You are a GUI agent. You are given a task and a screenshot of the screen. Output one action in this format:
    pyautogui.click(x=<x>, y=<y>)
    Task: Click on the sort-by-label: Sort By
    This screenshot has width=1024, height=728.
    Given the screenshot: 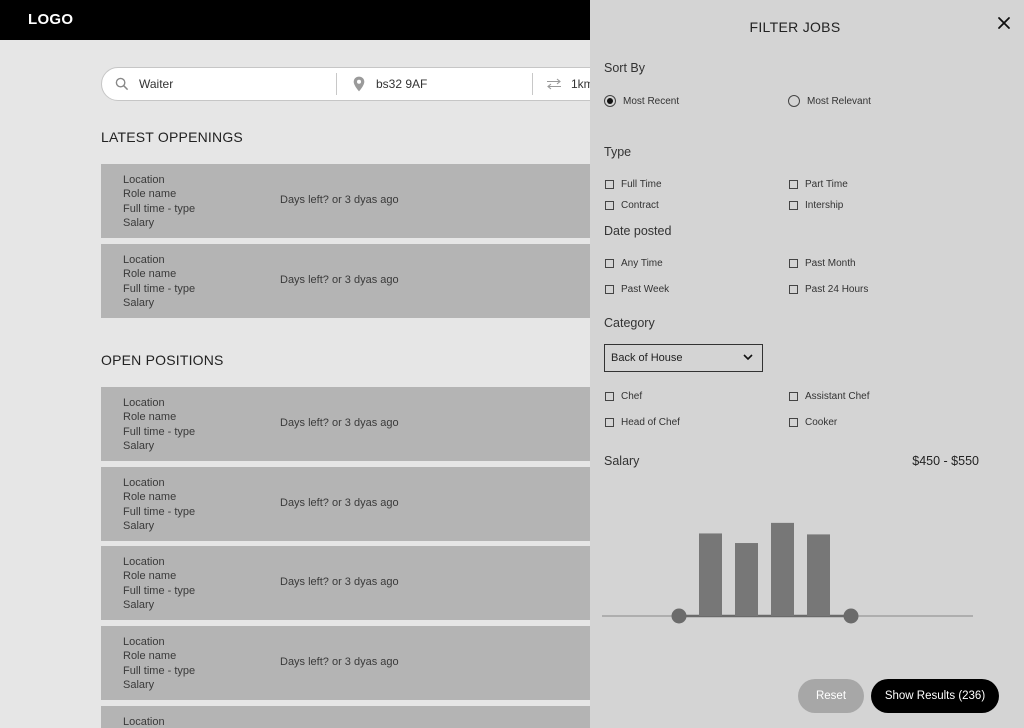 What is the action you would take?
    pyautogui.click(x=624, y=68)
    